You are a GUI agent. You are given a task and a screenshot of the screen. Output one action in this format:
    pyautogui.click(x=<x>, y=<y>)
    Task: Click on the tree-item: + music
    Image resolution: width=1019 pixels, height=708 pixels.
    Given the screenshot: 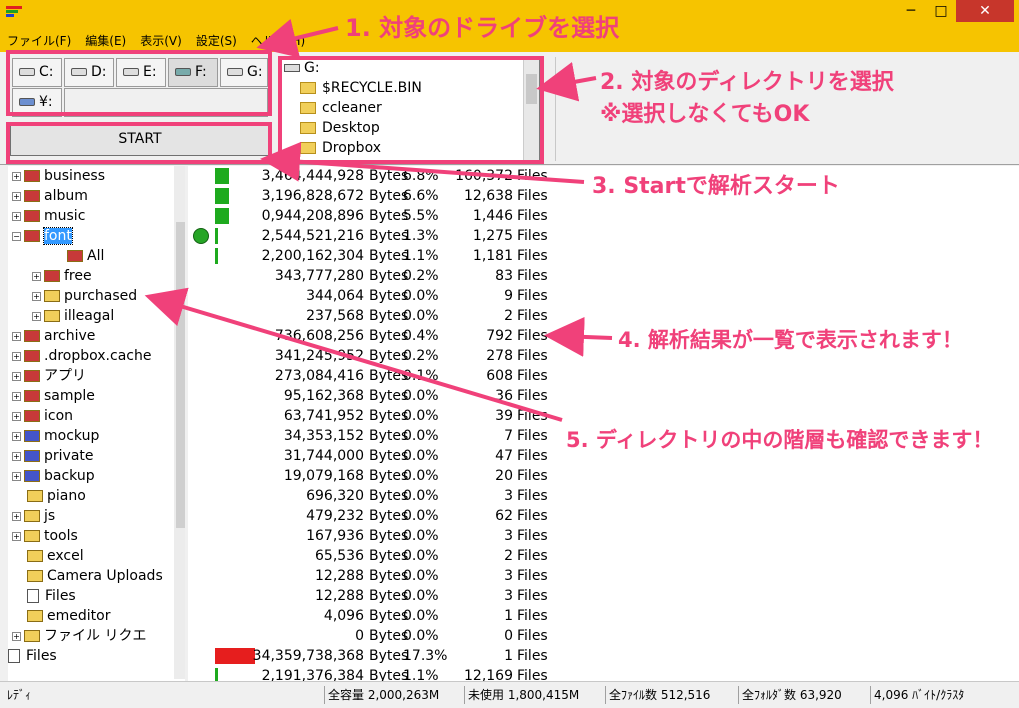 What is the action you would take?
    pyautogui.click(x=48, y=216)
    